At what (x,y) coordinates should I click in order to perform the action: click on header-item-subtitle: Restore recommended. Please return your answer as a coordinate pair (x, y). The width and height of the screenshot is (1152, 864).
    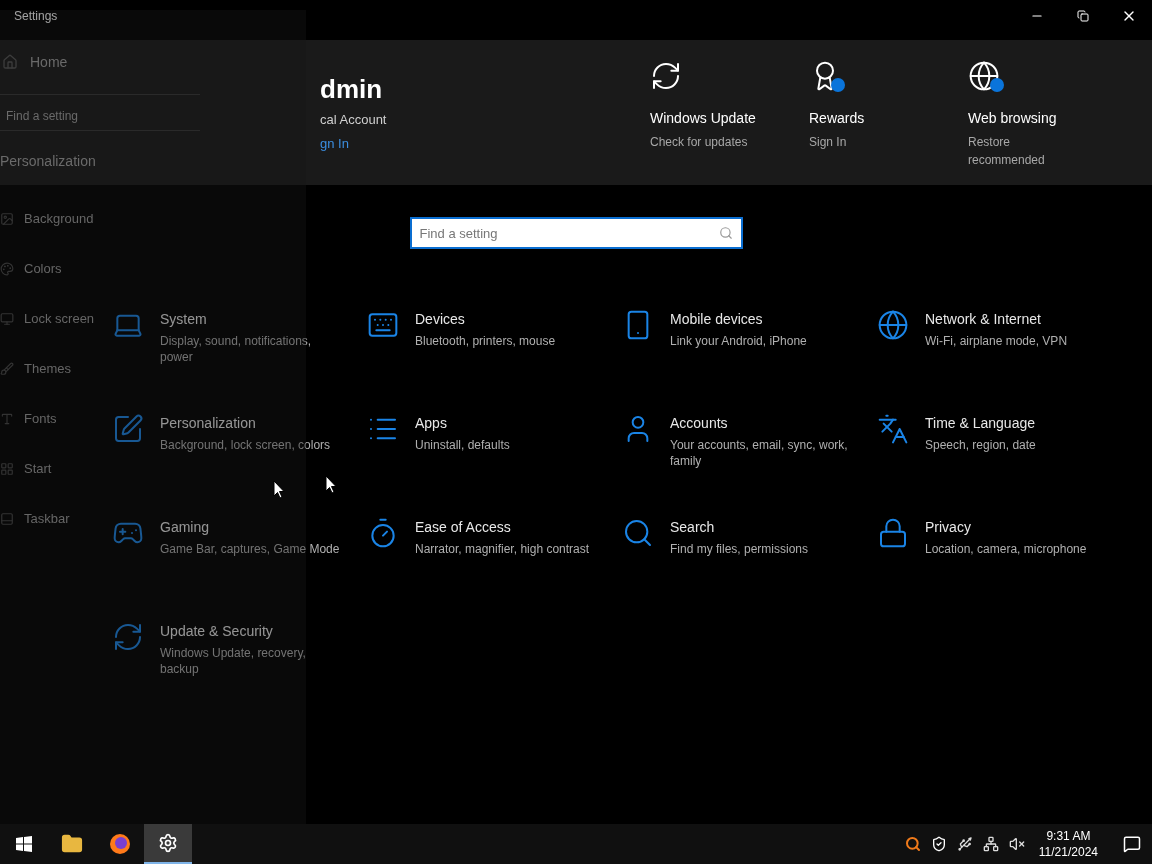
    Looking at the image, I should click on (1007, 151).